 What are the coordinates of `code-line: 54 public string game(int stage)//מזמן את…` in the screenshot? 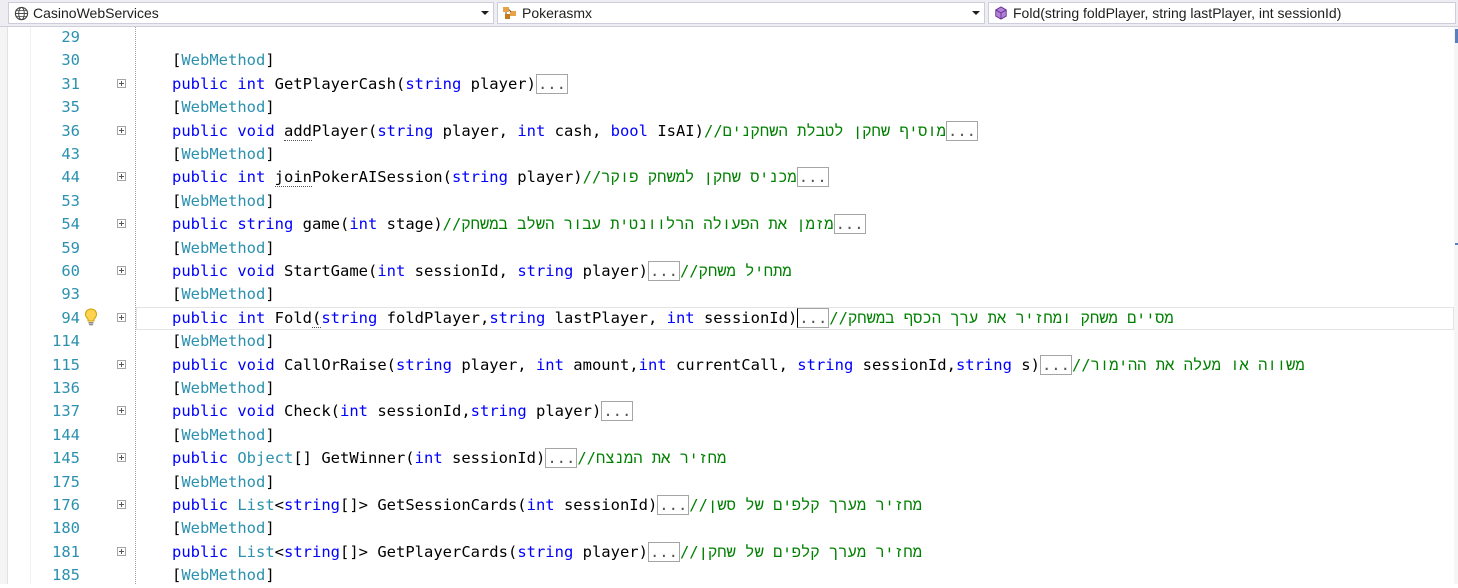 It's located at (727, 224).